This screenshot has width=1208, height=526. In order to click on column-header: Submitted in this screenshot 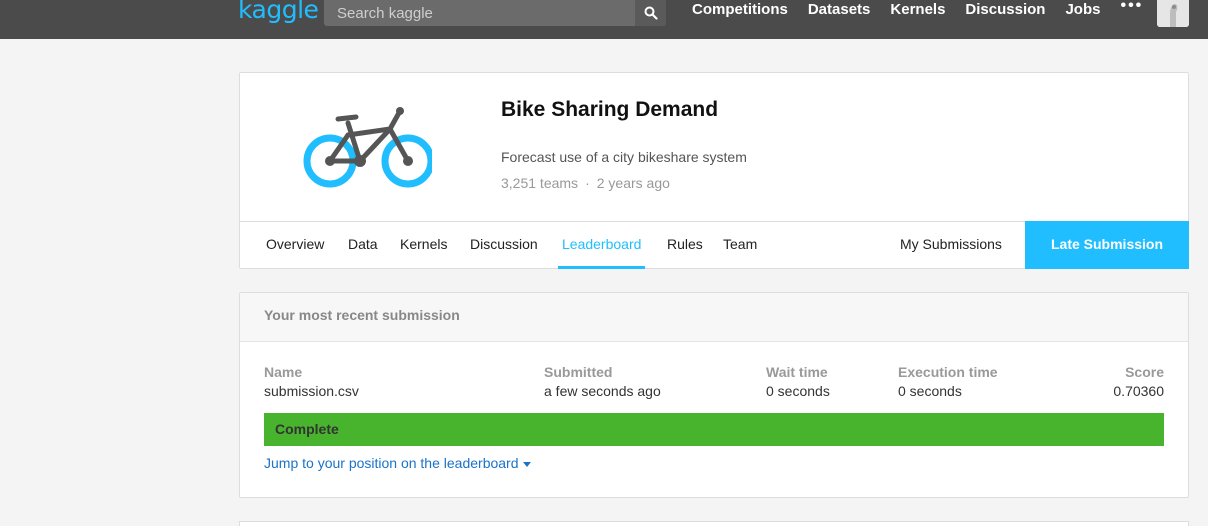, I will do `click(578, 372)`.